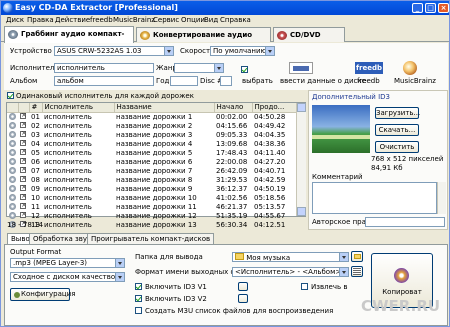  I want to click on comment-field, so click(374, 198).